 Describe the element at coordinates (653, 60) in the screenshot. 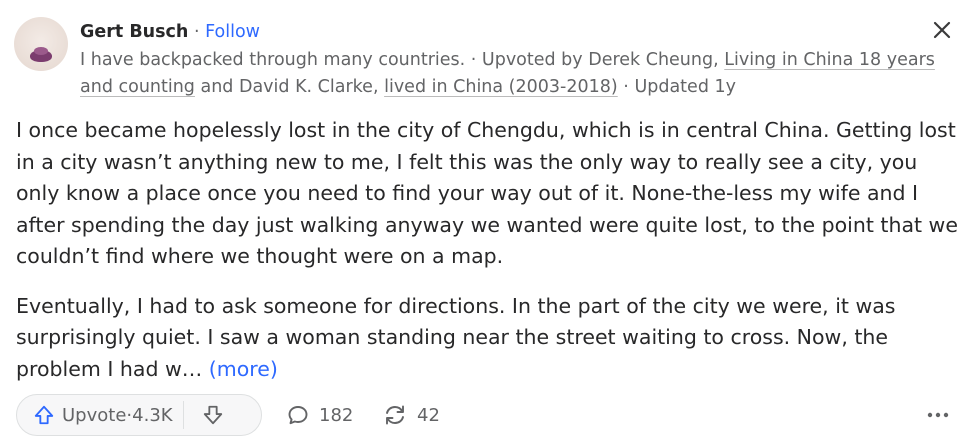

I see `upvoter-1-name: Derek Cheung,` at that location.